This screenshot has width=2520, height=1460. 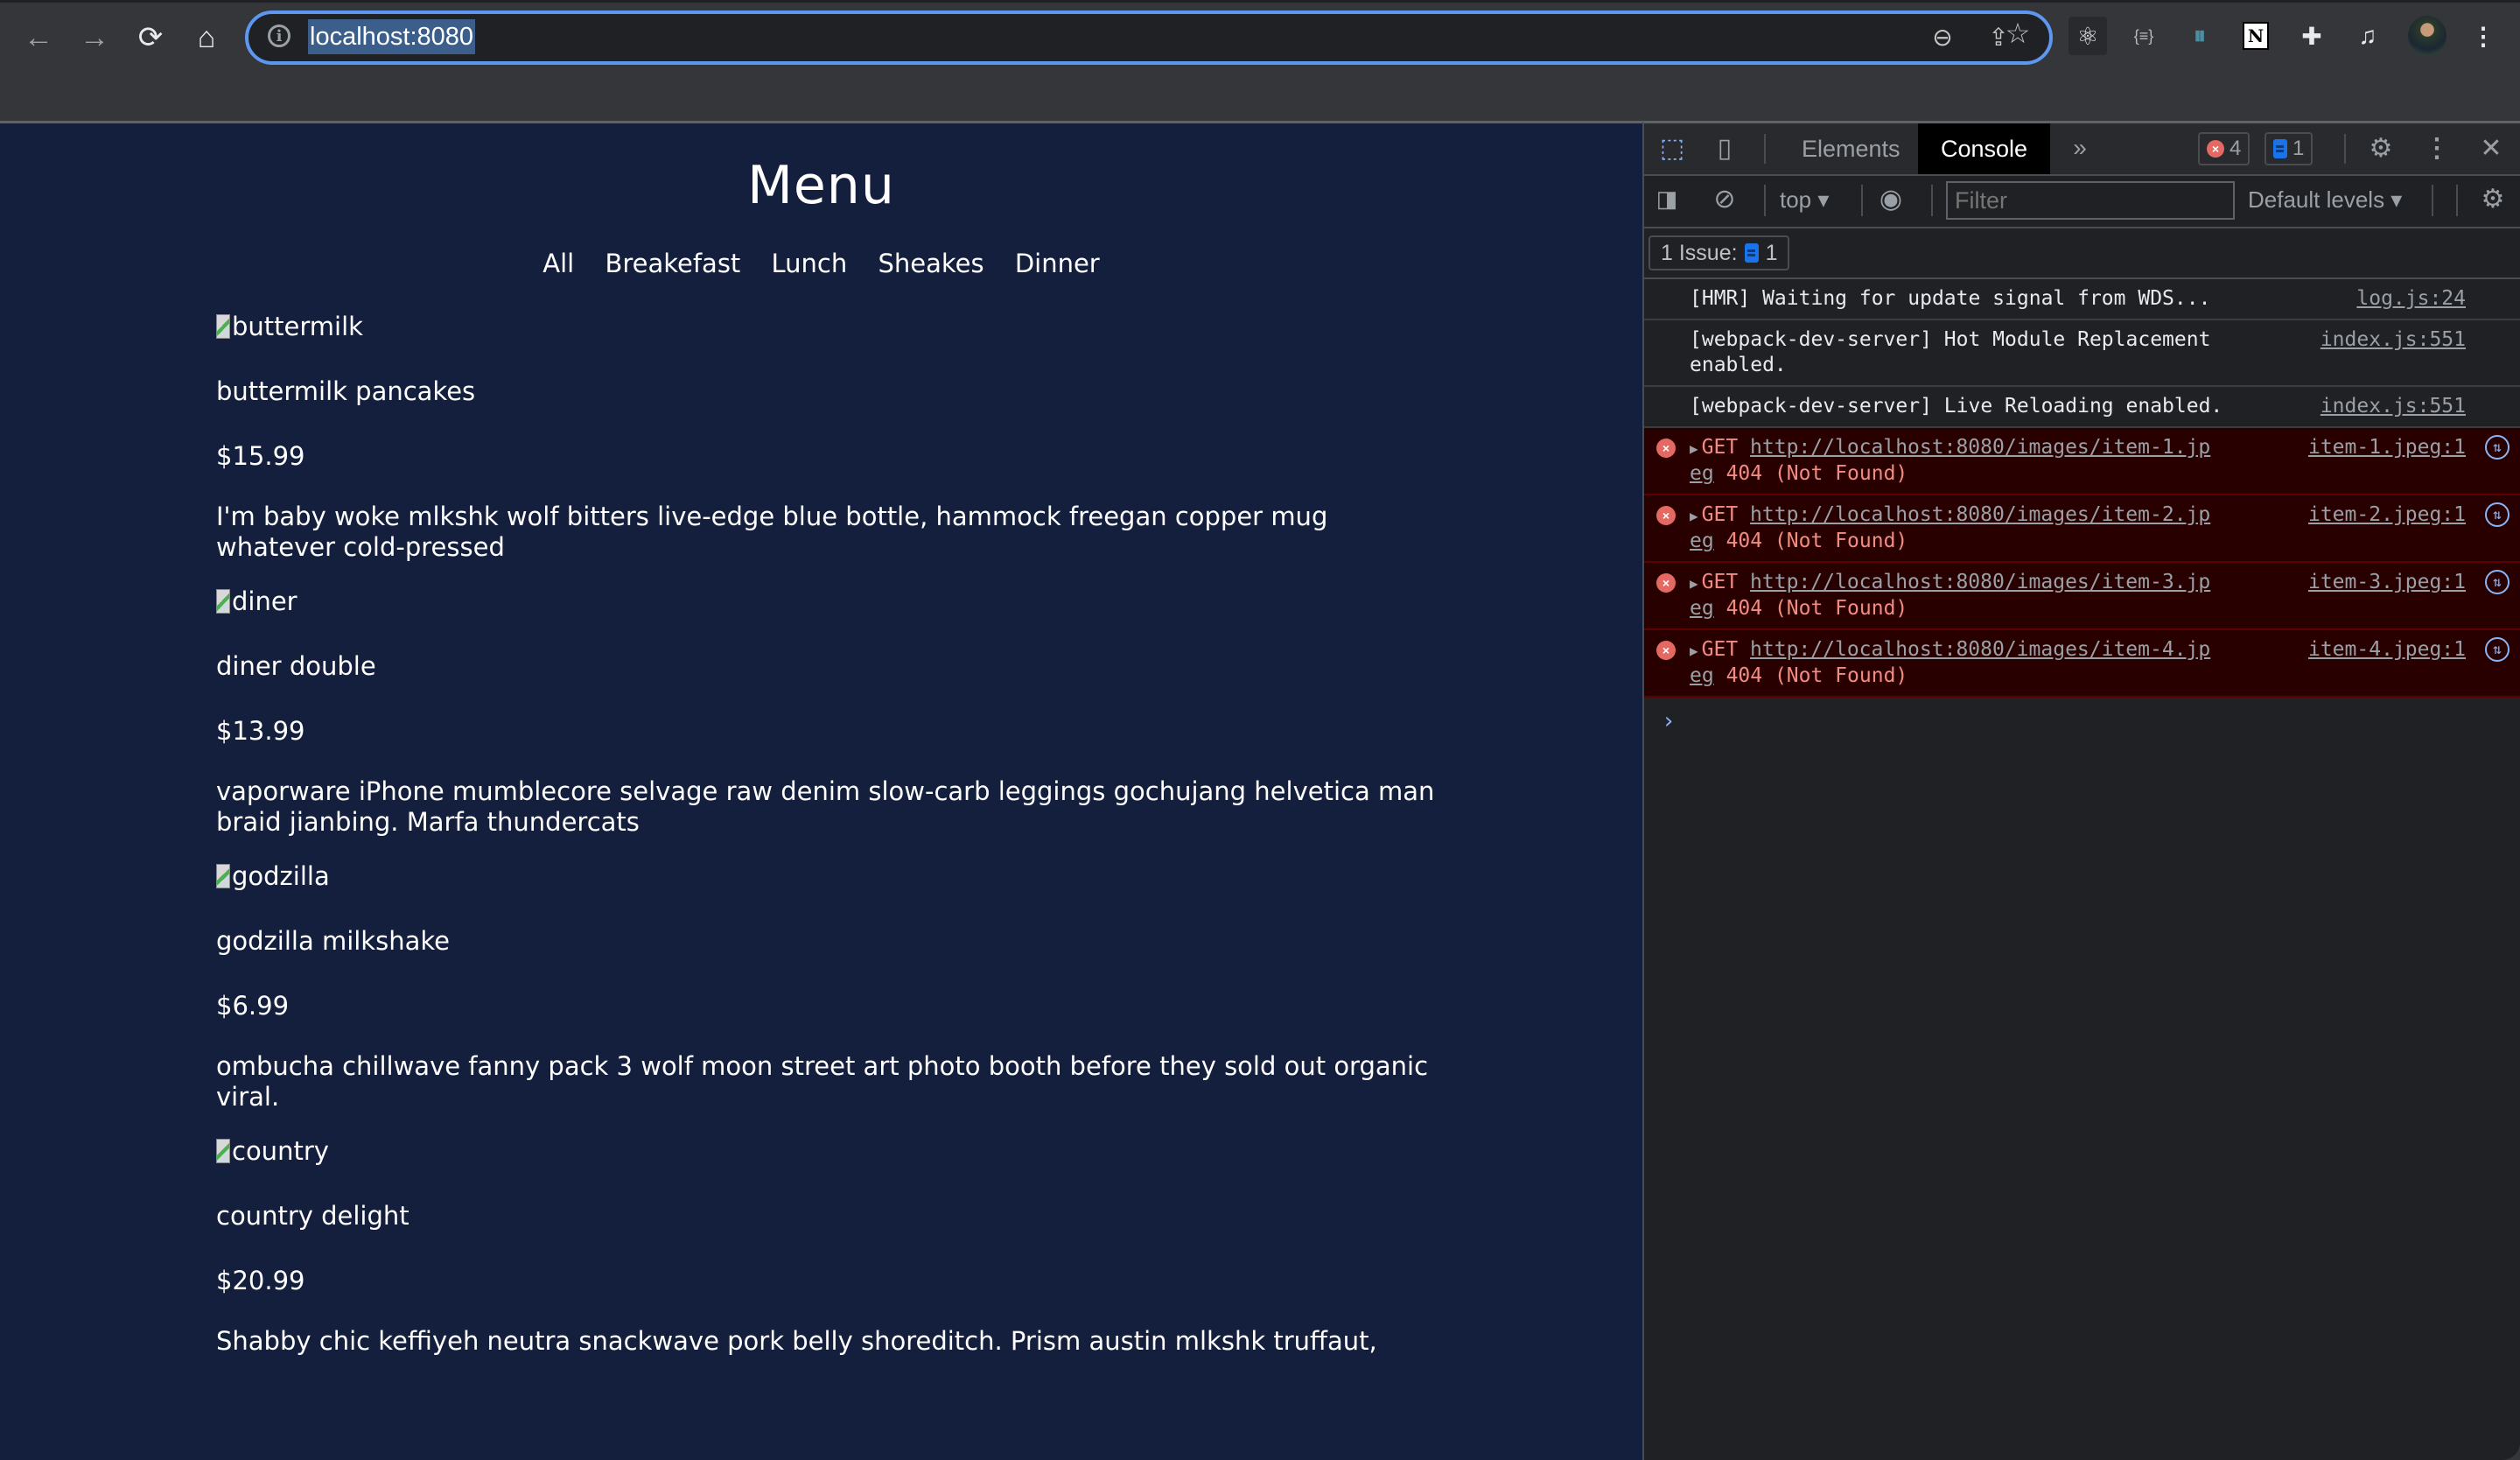 What do you see at coordinates (1751, 253) in the screenshot?
I see `issue-message-icon` at bounding box center [1751, 253].